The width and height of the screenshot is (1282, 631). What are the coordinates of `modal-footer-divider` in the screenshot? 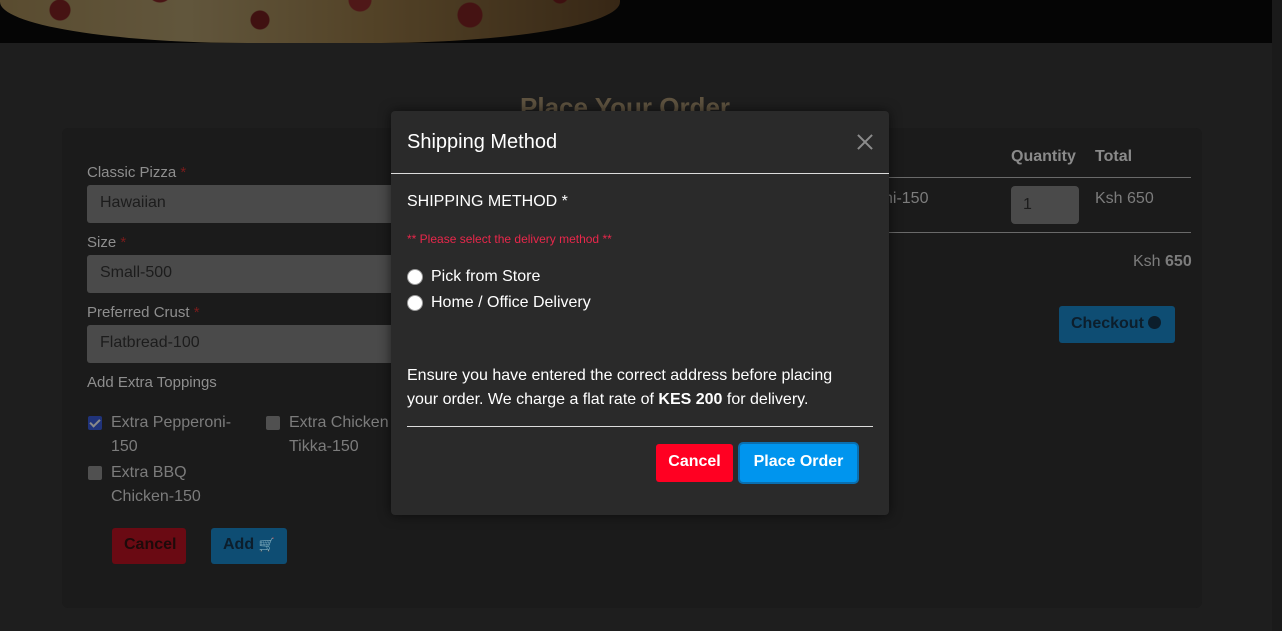 It's located at (640, 426).